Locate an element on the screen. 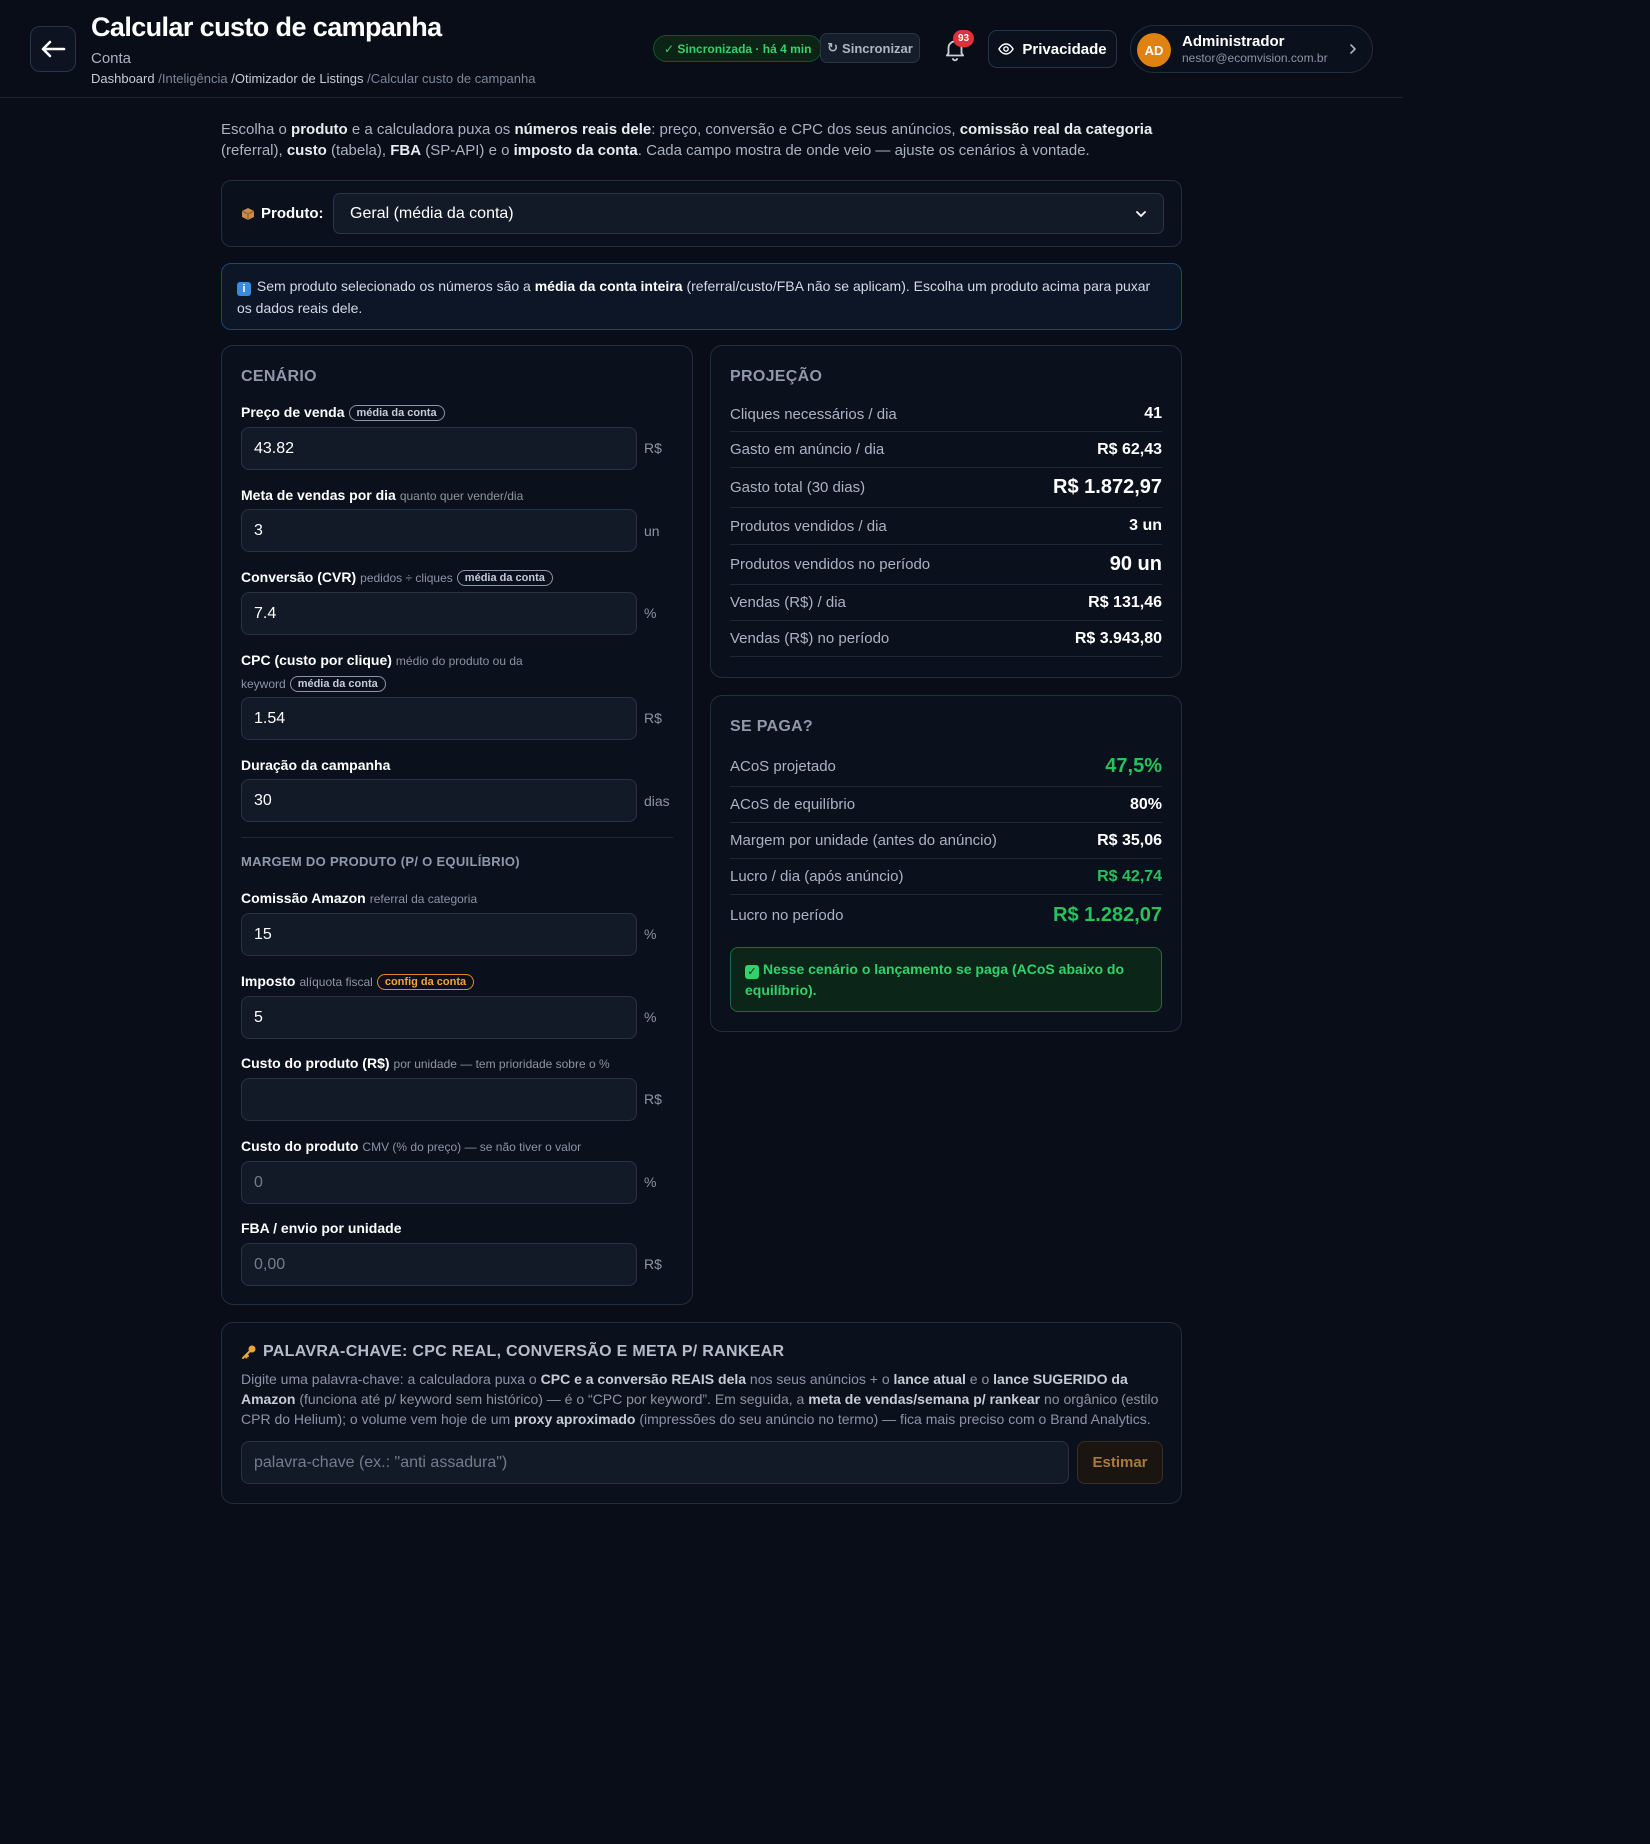 The width and height of the screenshot is (1650, 1844). back-button is located at coordinates (53, 49).